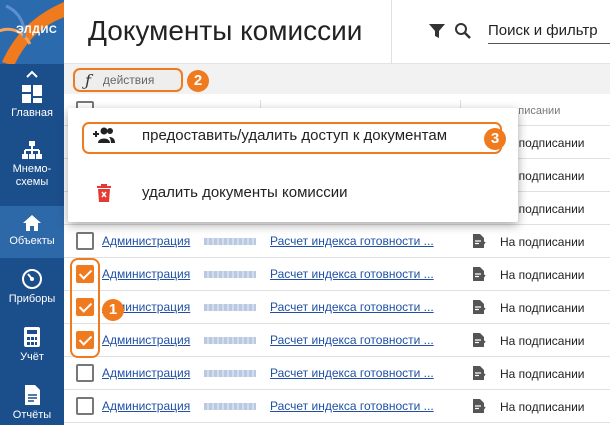  What do you see at coordinates (198, 81) in the screenshot?
I see `callout-2: 2` at bounding box center [198, 81].